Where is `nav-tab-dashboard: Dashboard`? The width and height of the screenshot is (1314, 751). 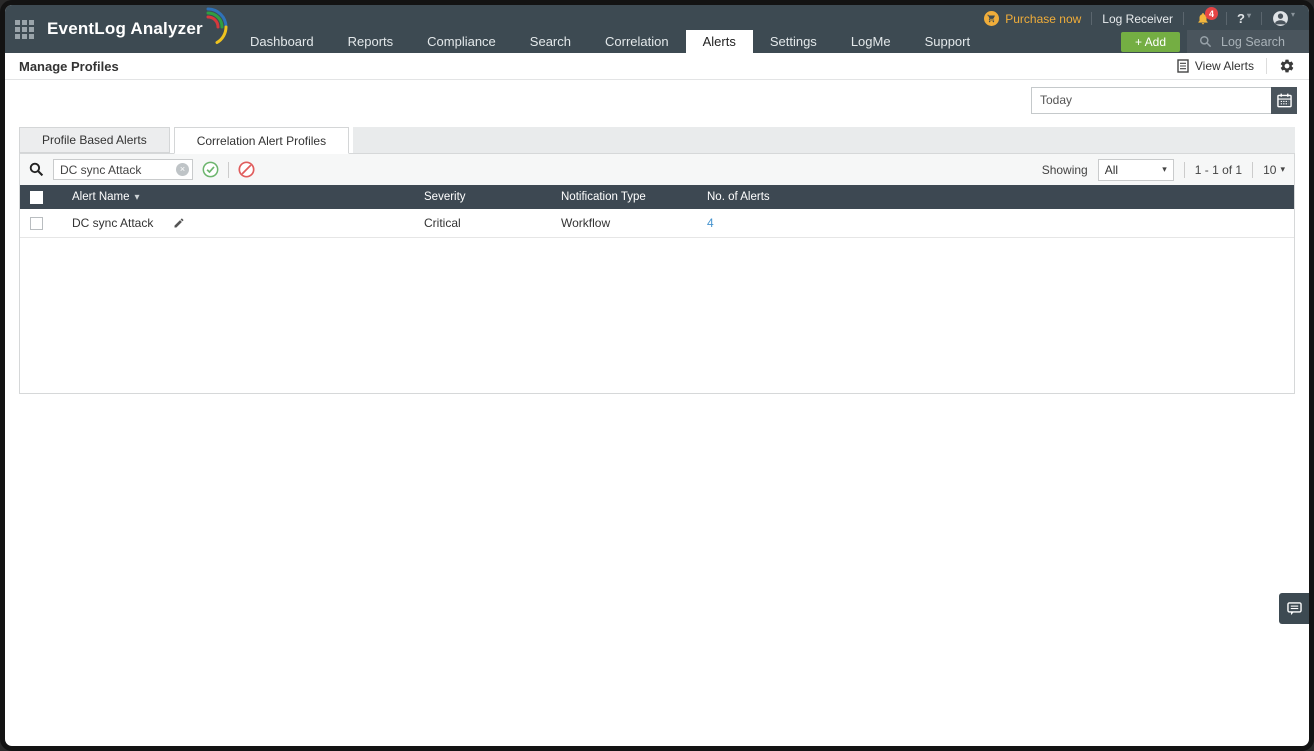 nav-tab-dashboard: Dashboard is located at coordinates (282, 41).